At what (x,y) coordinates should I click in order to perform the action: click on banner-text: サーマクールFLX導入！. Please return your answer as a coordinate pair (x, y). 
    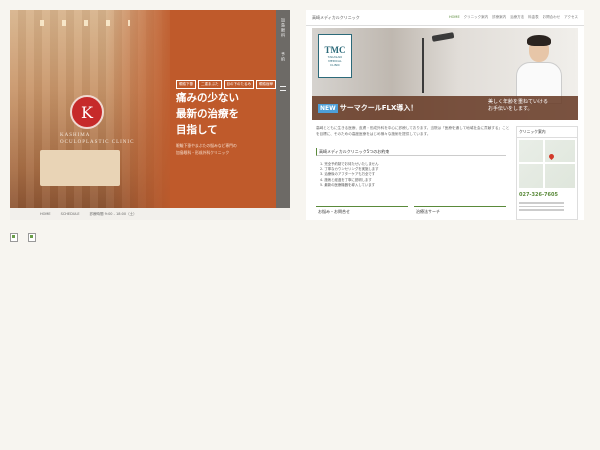
    Looking at the image, I should click on (378, 108).